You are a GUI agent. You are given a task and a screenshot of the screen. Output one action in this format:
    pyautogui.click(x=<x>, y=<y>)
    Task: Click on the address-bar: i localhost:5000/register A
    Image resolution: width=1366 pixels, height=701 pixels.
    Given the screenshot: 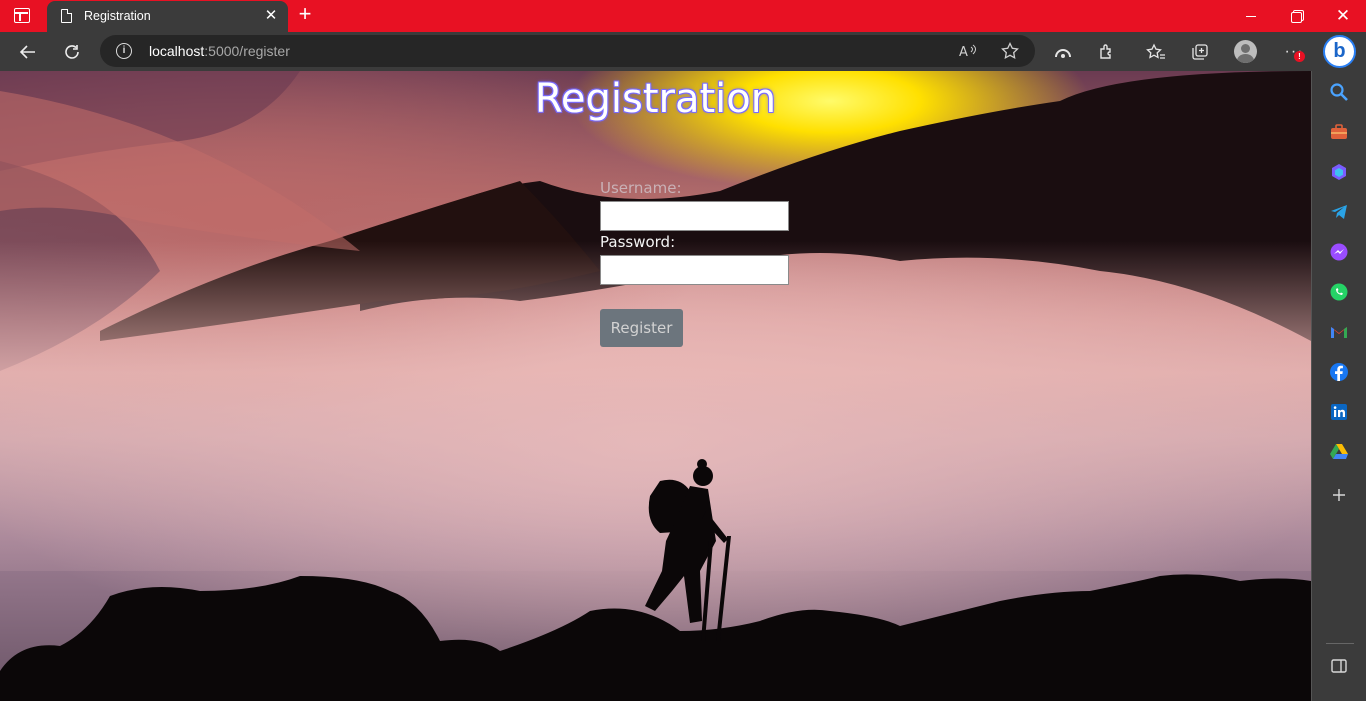 What is the action you would take?
    pyautogui.click(x=567, y=51)
    